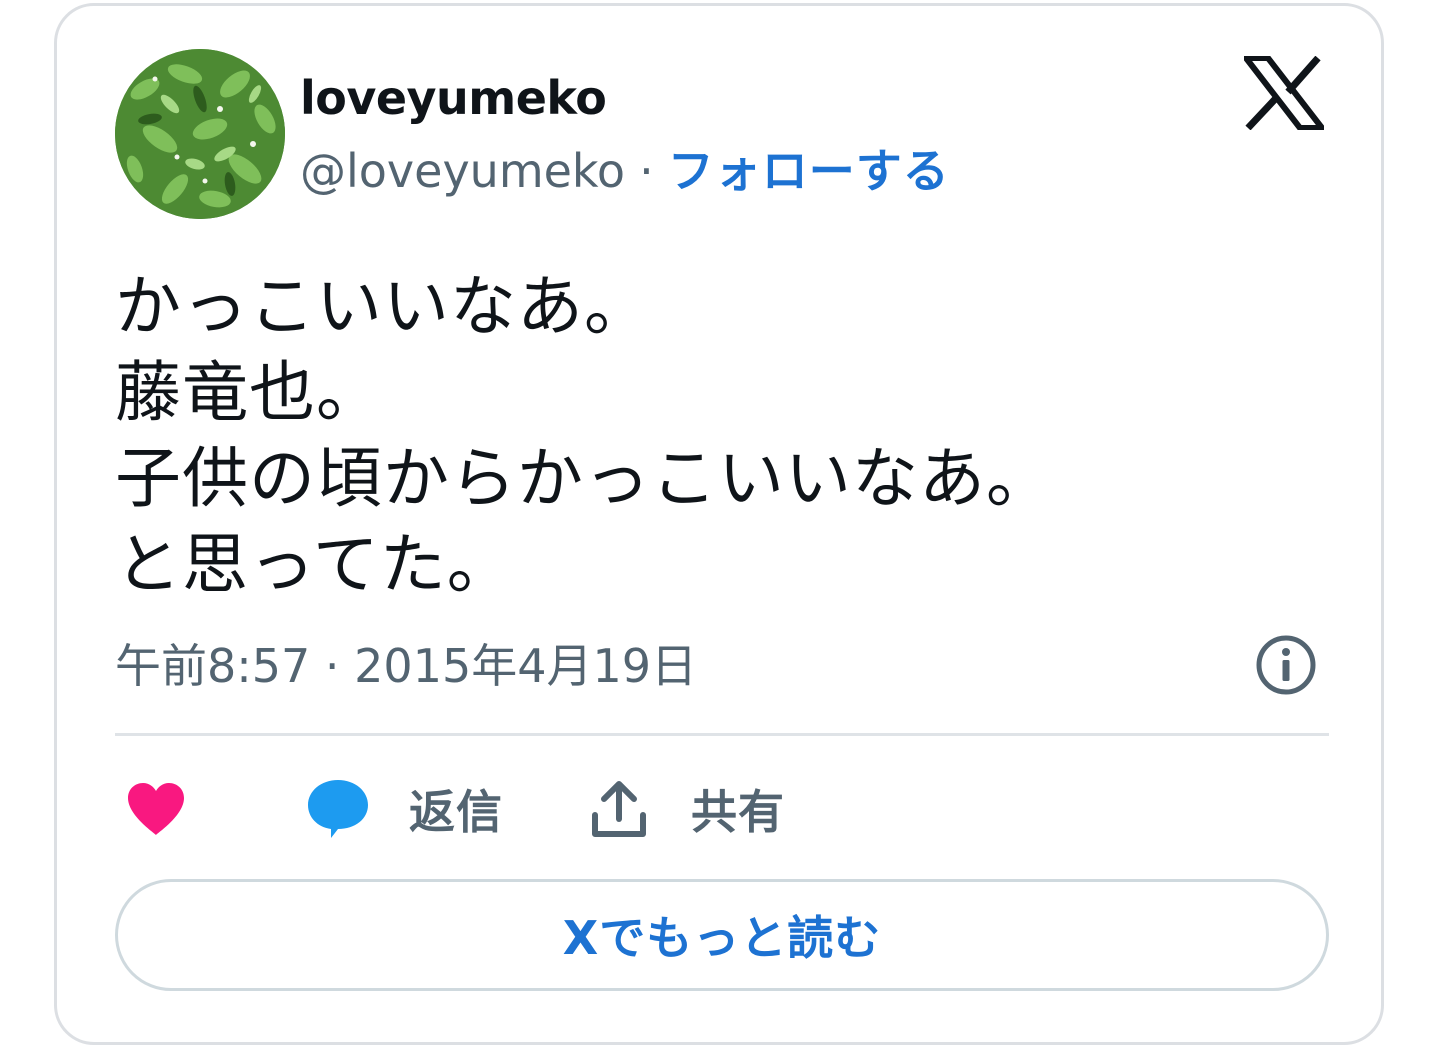  What do you see at coordinates (404, 809) in the screenshot?
I see `reply-button: 返信` at bounding box center [404, 809].